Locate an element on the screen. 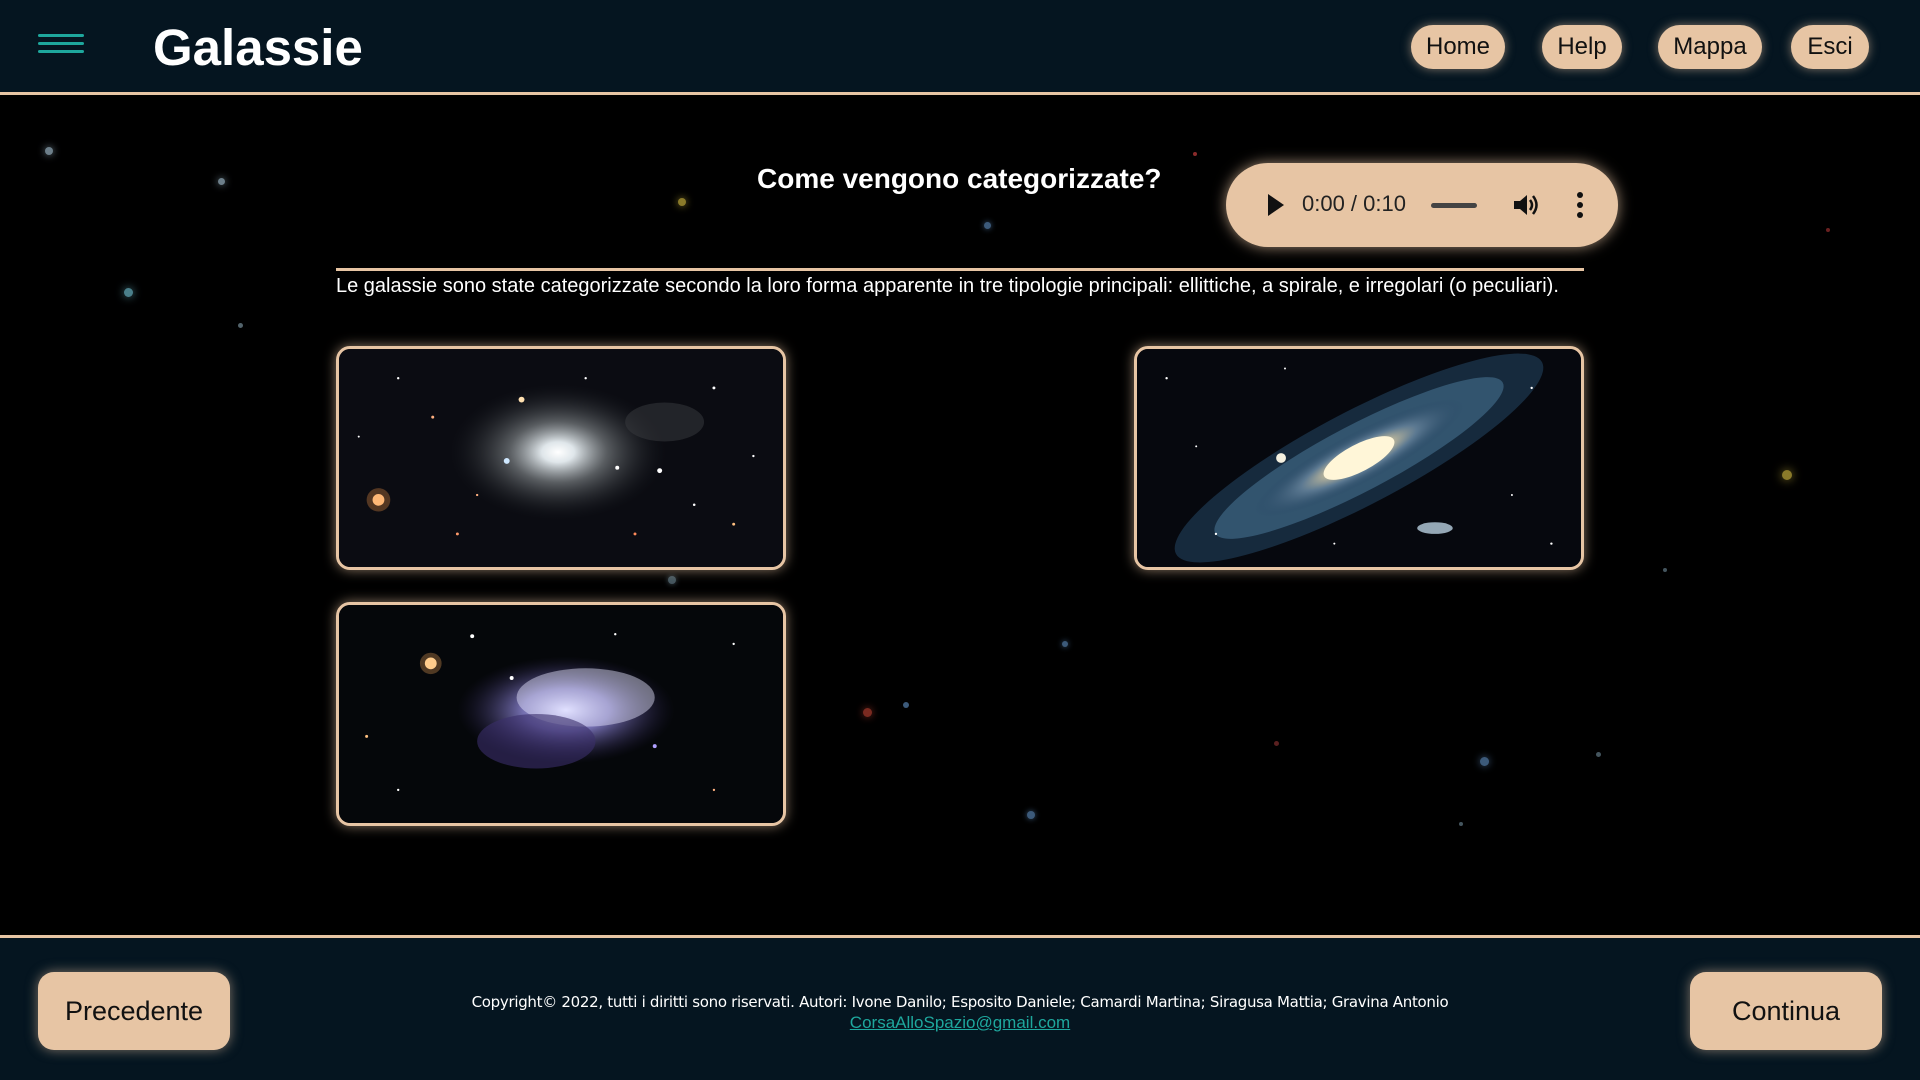 Image resolution: width=1920 pixels, height=1080 pixels. mappa-button: Mappa is located at coordinates (1710, 47).